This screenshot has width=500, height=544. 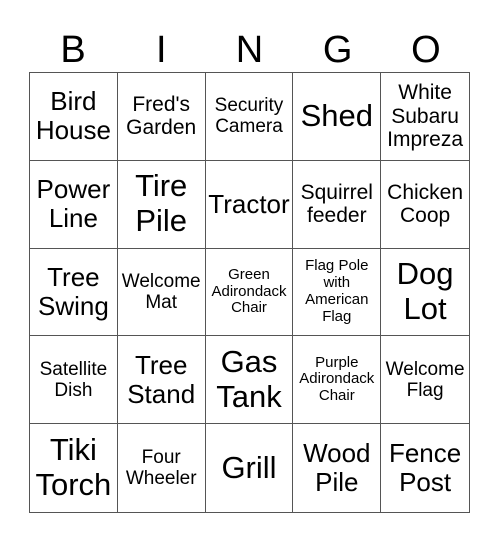 I want to click on cell-label: Welcome Mat, so click(x=161, y=291).